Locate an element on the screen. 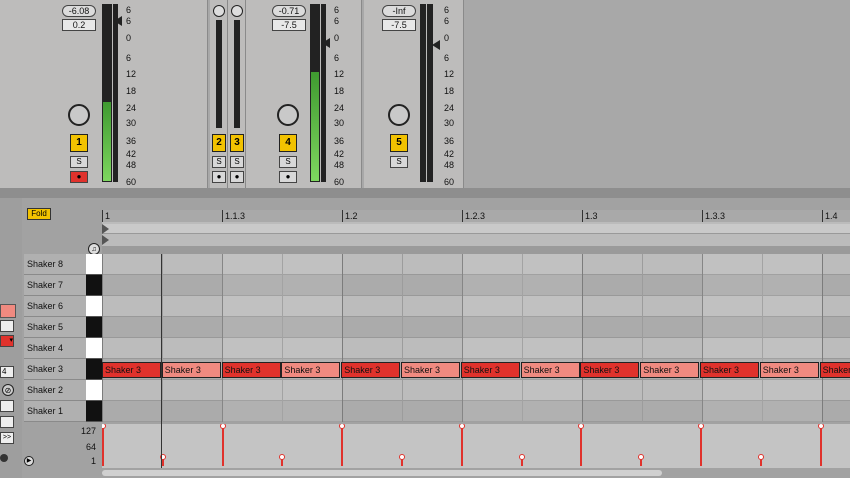  play-icon: ▶ is located at coordinates (29, 461).